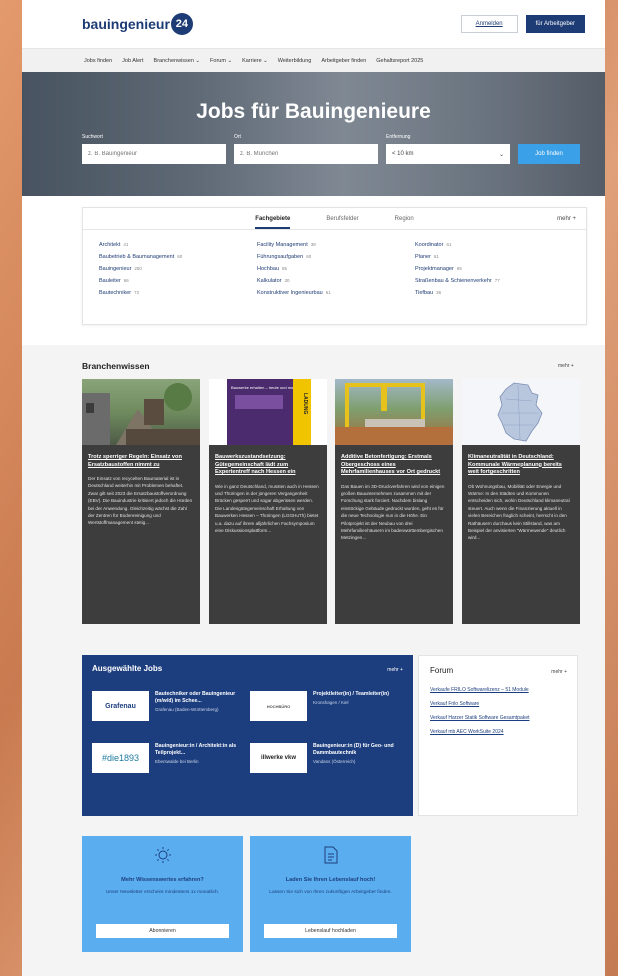 The height and width of the screenshot is (976, 618). I want to click on nav-item-karriere: Karriere ⌄, so click(255, 61).